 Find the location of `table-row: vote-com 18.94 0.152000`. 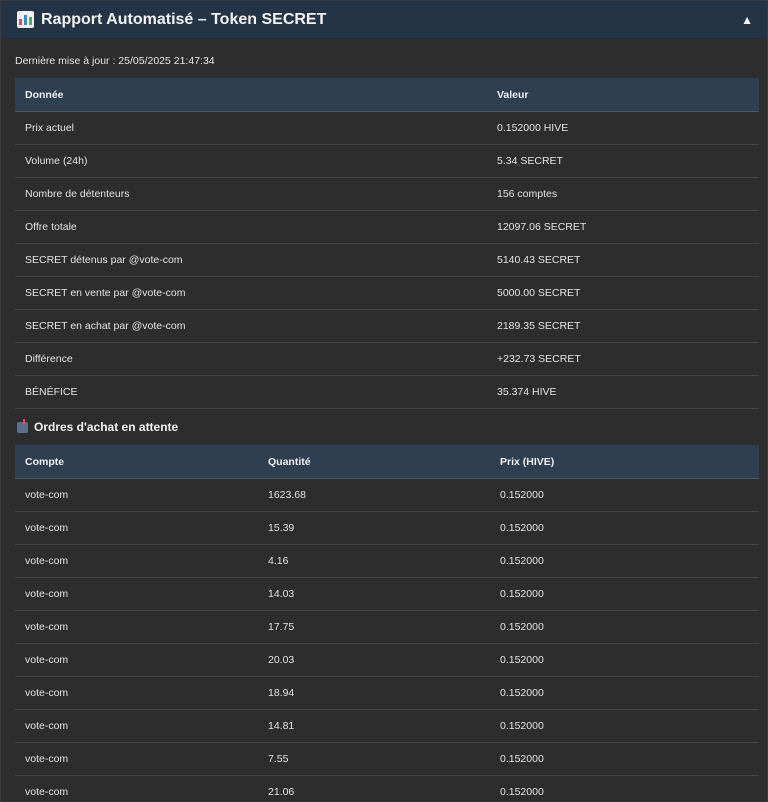

table-row: vote-com 18.94 0.152000 is located at coordinates (387, 693).